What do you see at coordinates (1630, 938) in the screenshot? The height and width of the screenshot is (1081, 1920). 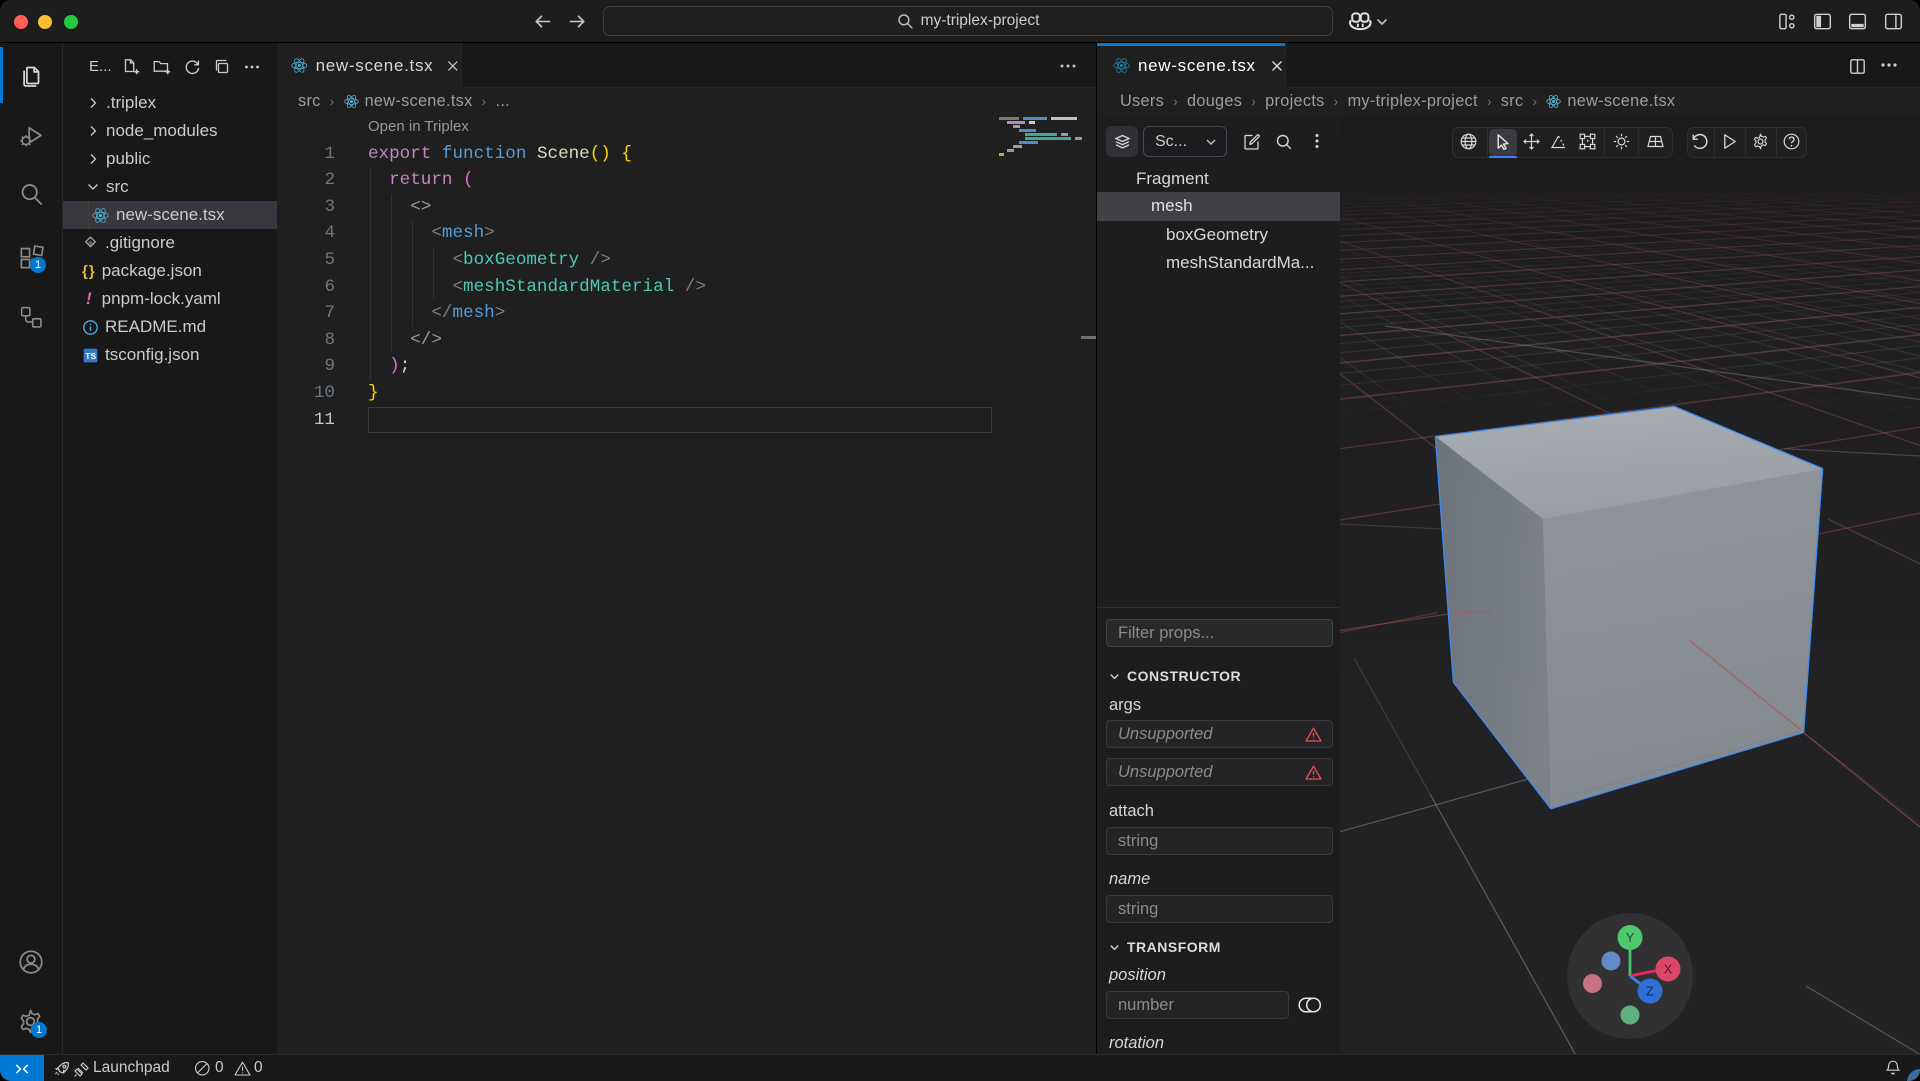 I see `svg-text: Y` at bounding box center [1630, 938].